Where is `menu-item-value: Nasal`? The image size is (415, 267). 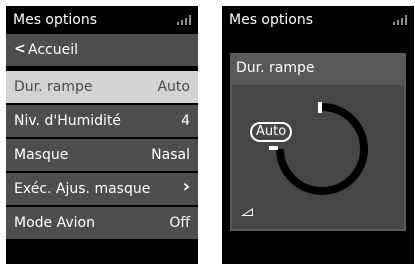 menu-item-value: Nasal is located at coordinates (170, 155).